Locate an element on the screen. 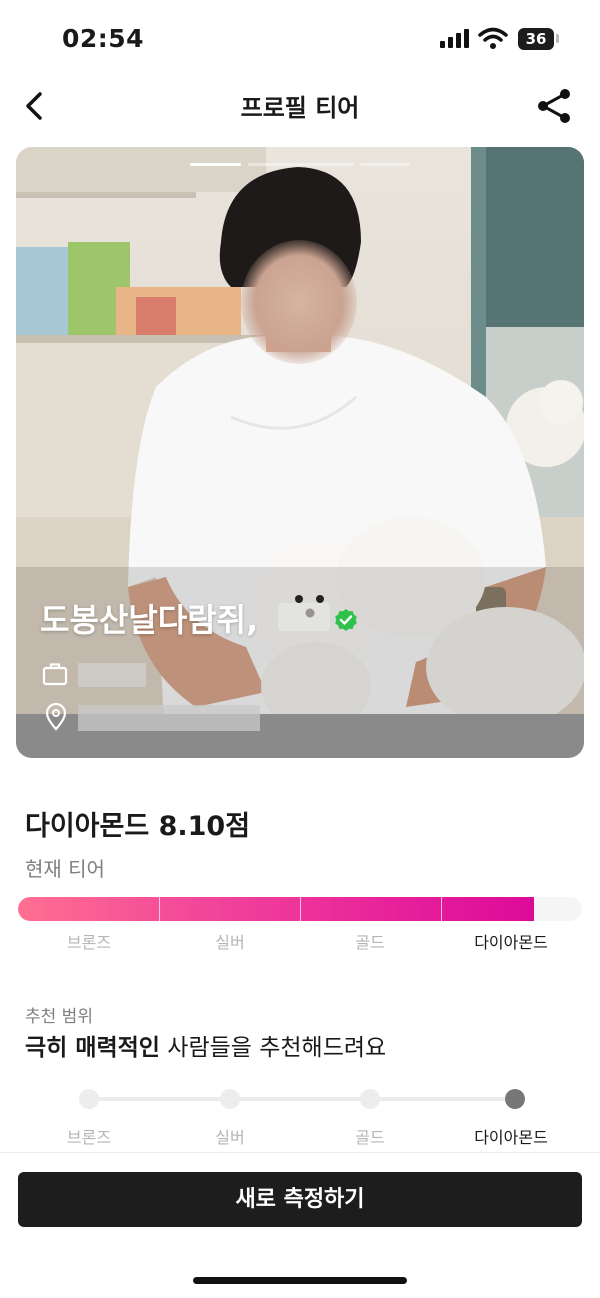  recommend-range-text: 극히 매력적인 사람들을 추천해드려요 is located at coordinates (205, 1045).